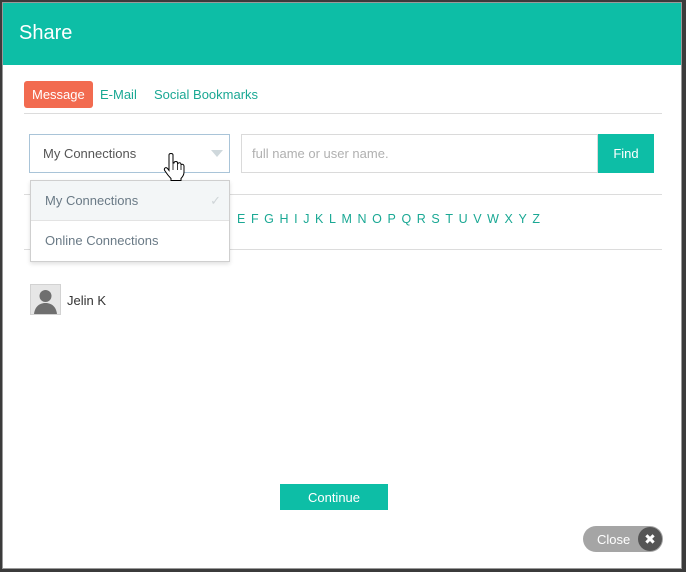 The width and height of the screenshot is (686, 572). I want to click on letter-i: I, so click(295, 219).